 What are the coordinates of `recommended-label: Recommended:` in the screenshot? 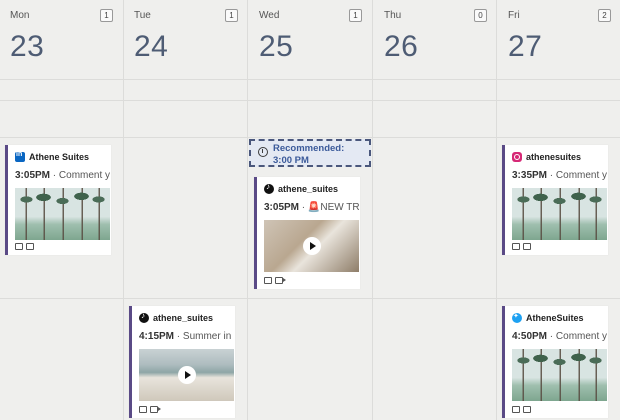 It's located at (309, 148).